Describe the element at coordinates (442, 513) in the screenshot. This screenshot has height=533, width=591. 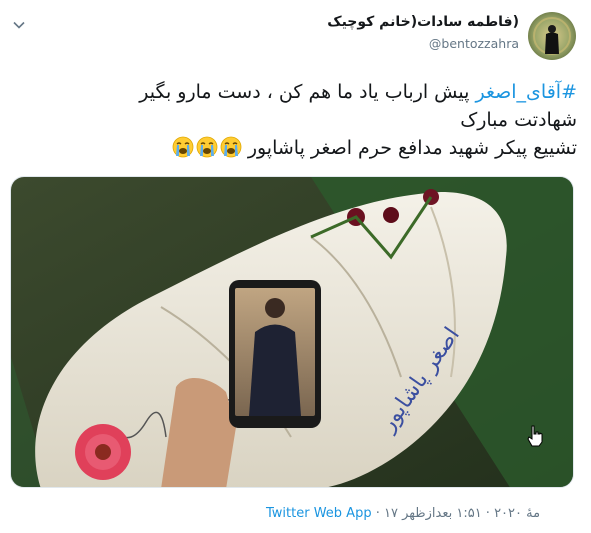
I see `tweet-time: ۱:۵۱ بعدازظهر` at that location.